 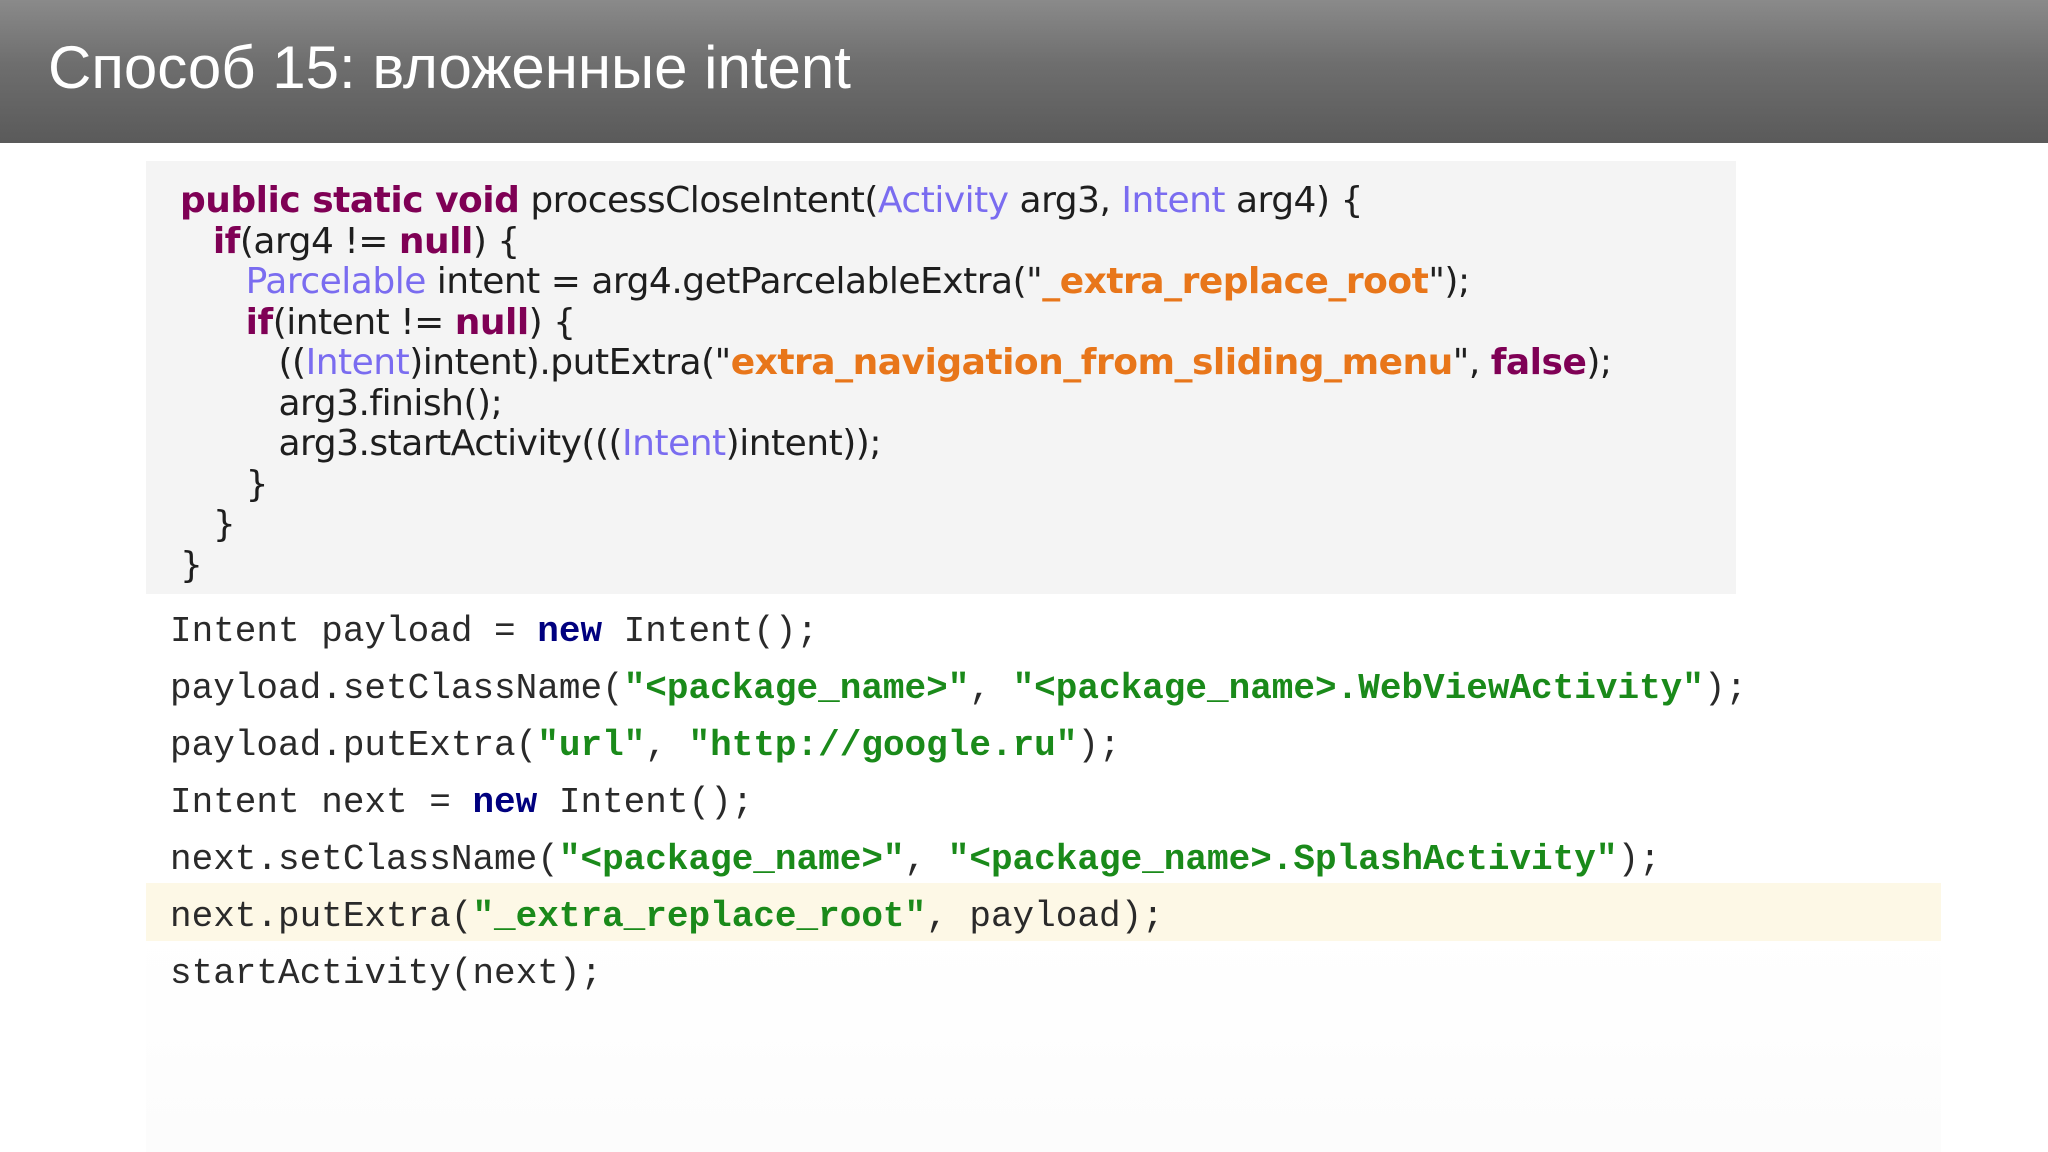 I want to click on code-token: arg3,, so click(x=1065, y=200).